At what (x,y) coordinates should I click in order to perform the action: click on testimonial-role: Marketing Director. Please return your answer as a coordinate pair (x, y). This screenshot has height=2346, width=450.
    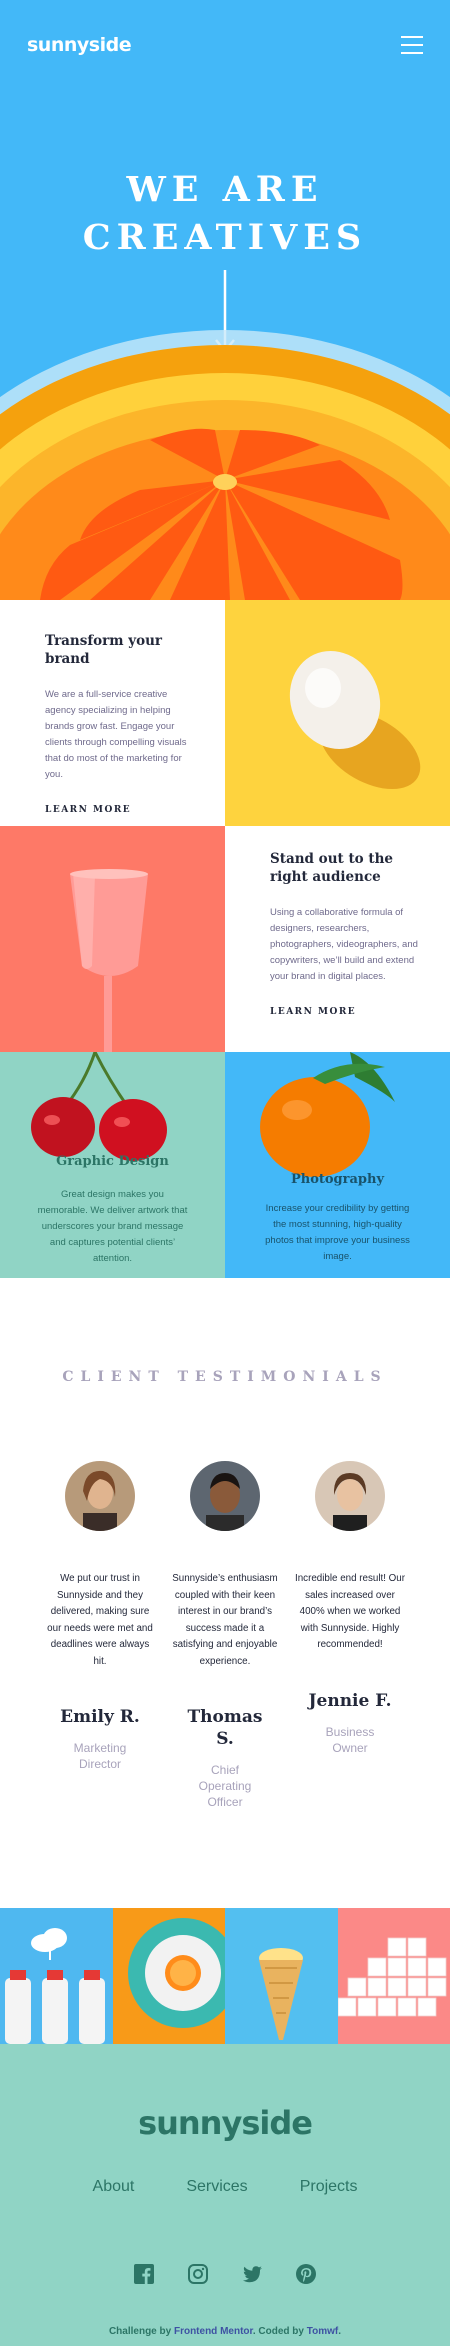
    Looking at the image, I should click on (100, 1756).